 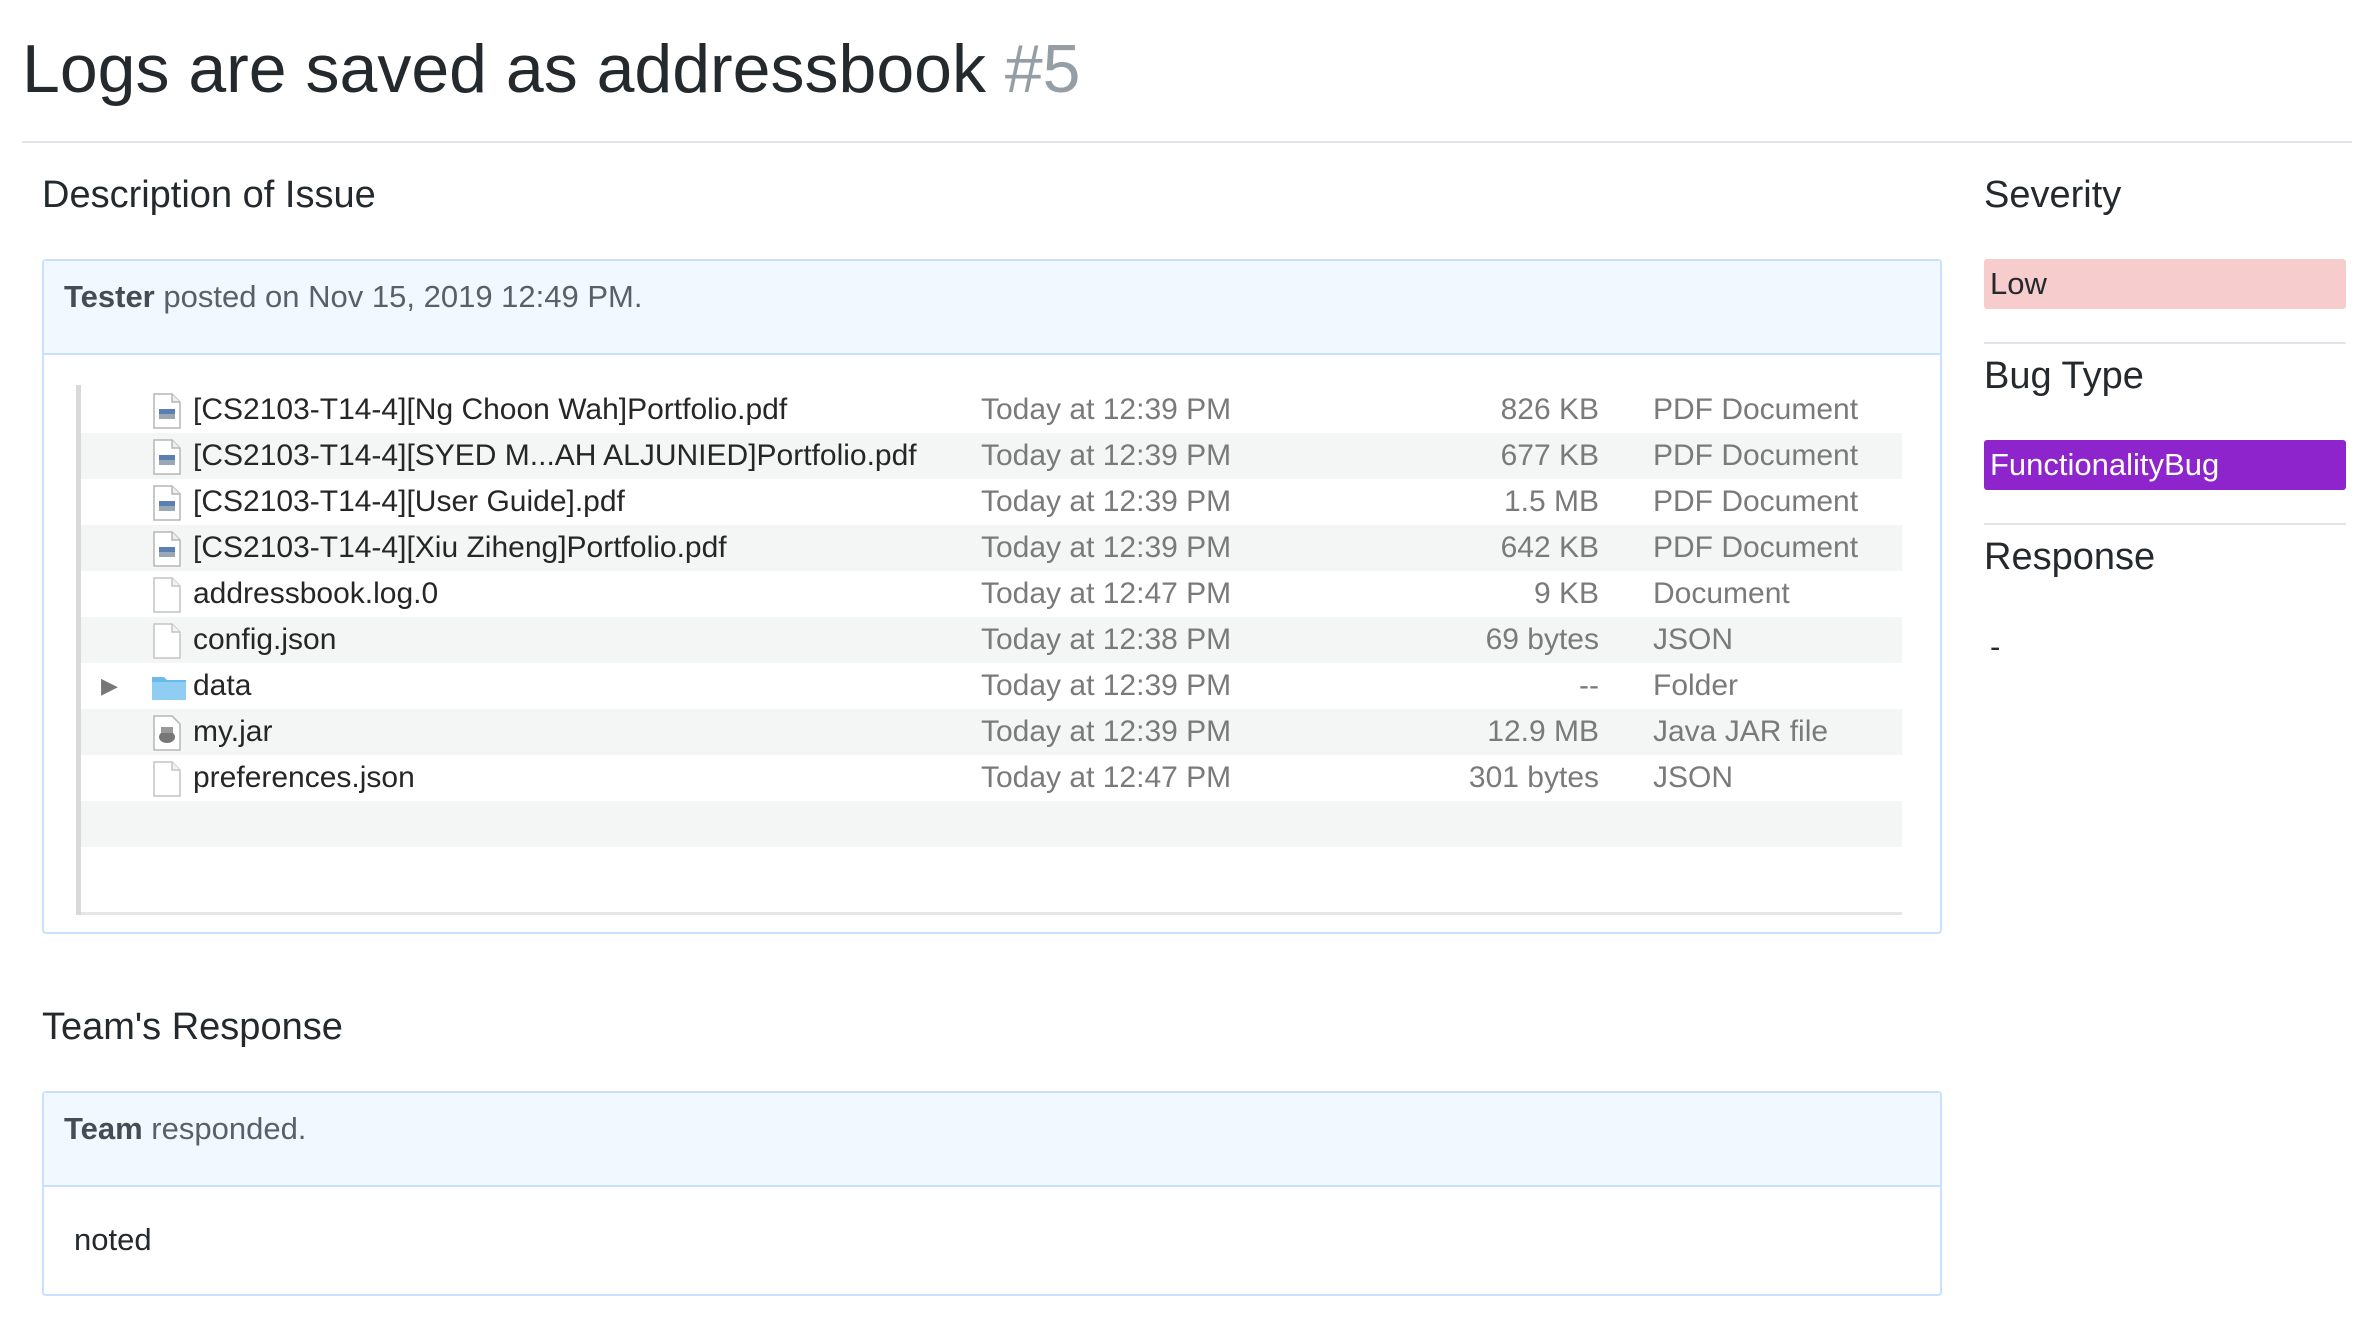 I want to click on issue-number: #5, so click(x=1042, y=69).